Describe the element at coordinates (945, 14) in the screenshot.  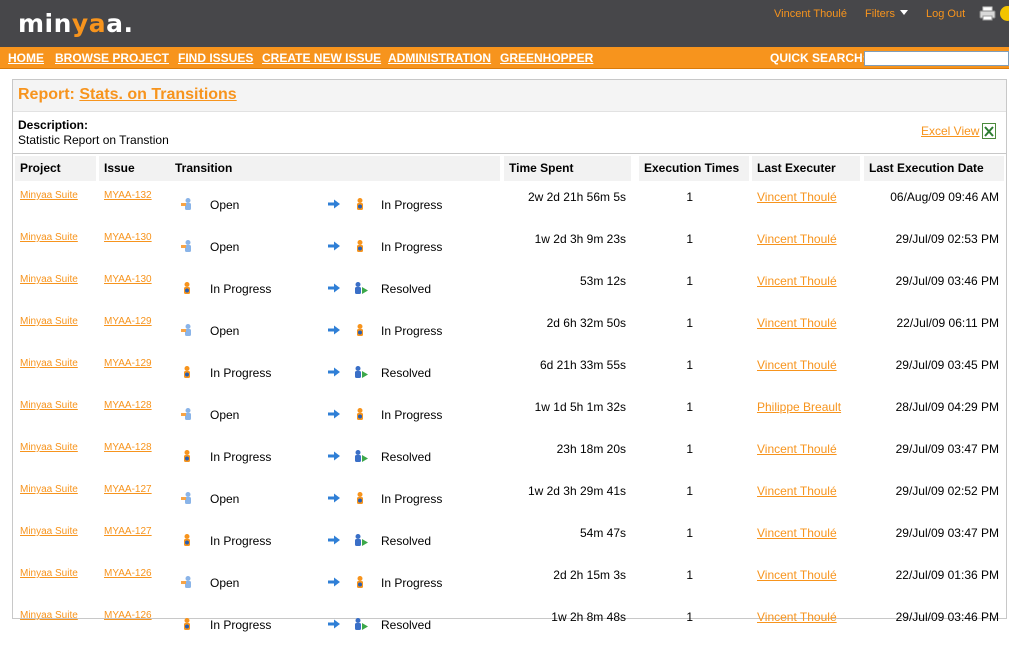
I see `logout-link: Log Out` at that location.